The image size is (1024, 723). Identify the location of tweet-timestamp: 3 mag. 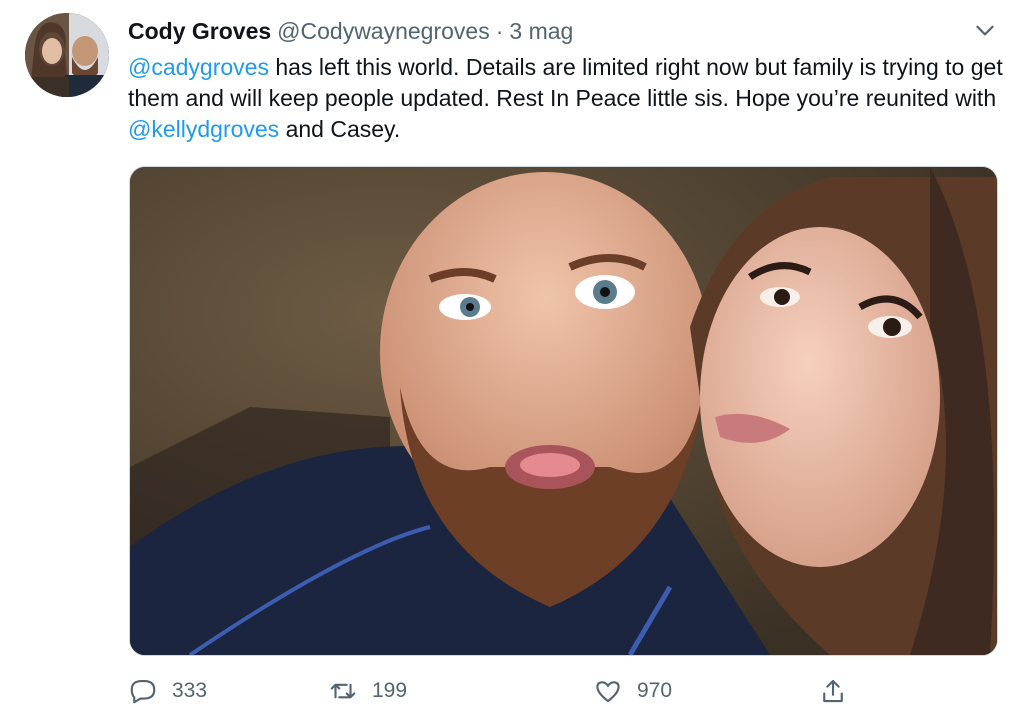
(541, 31).